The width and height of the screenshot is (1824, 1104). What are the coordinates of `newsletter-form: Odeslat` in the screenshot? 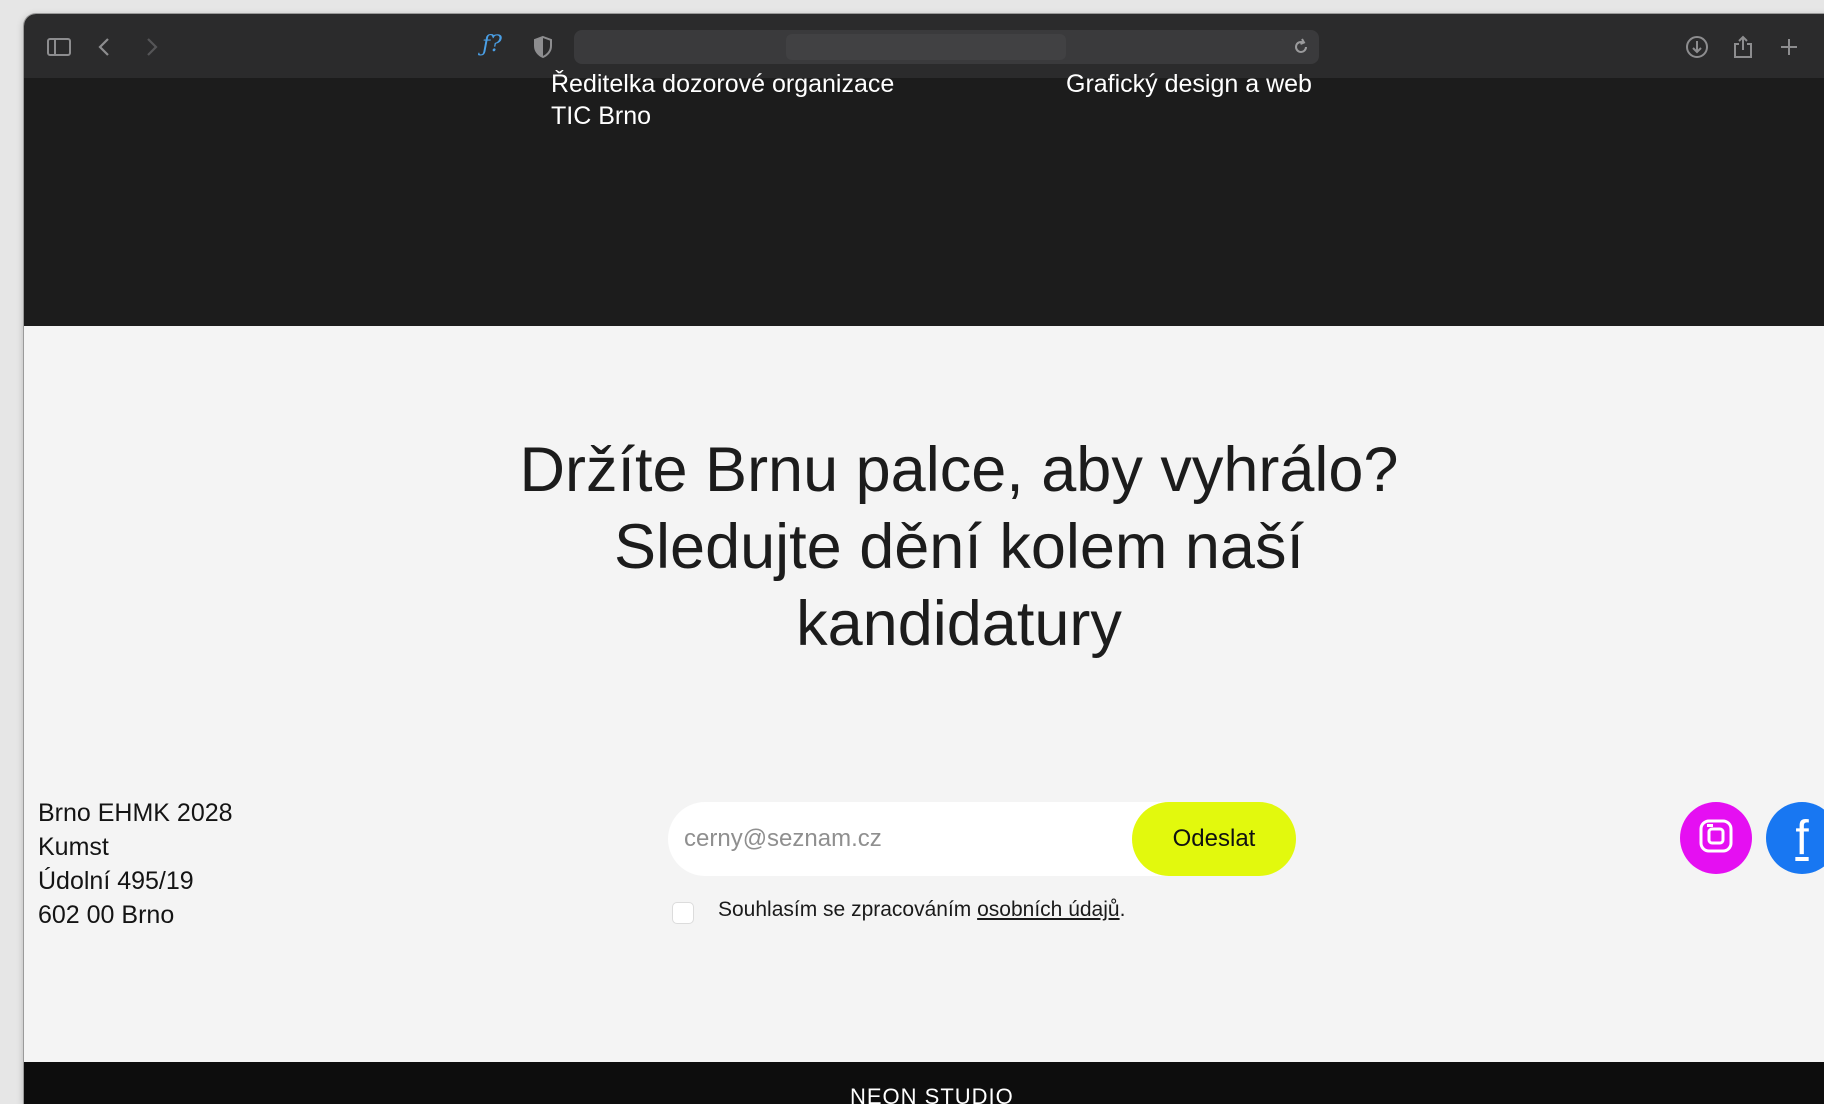 It's located at (982, 839).